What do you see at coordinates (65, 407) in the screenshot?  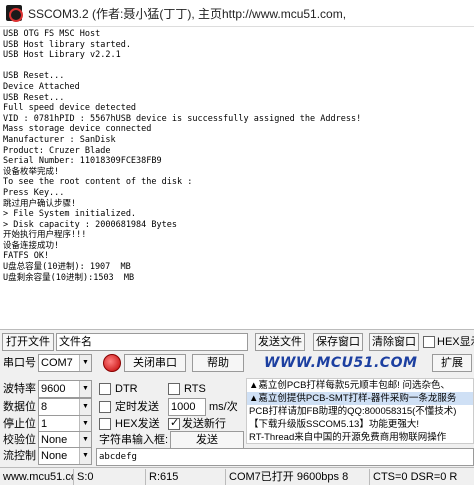 I see `databits-select: 8 ▼` at bounding box center [65, 407].